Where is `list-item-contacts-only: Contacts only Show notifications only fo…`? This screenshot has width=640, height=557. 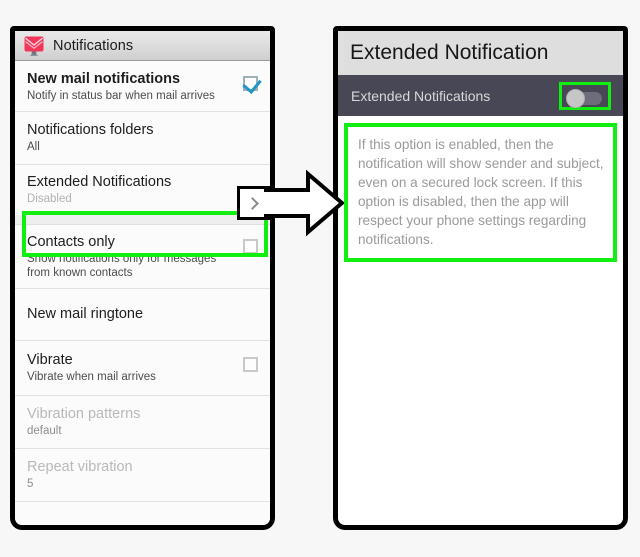
list-item-contacts-only: Contacts only Show notifications only fo… is located at coordinates (142, 257).